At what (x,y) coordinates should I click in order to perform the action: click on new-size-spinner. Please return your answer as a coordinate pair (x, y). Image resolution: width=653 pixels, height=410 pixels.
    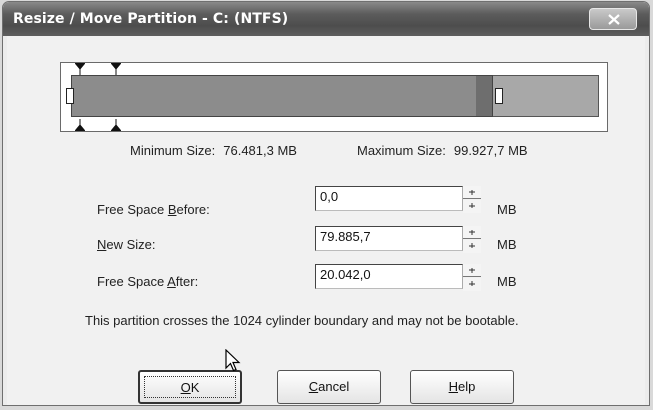
    Looking at the image, I should click on (472, 239).